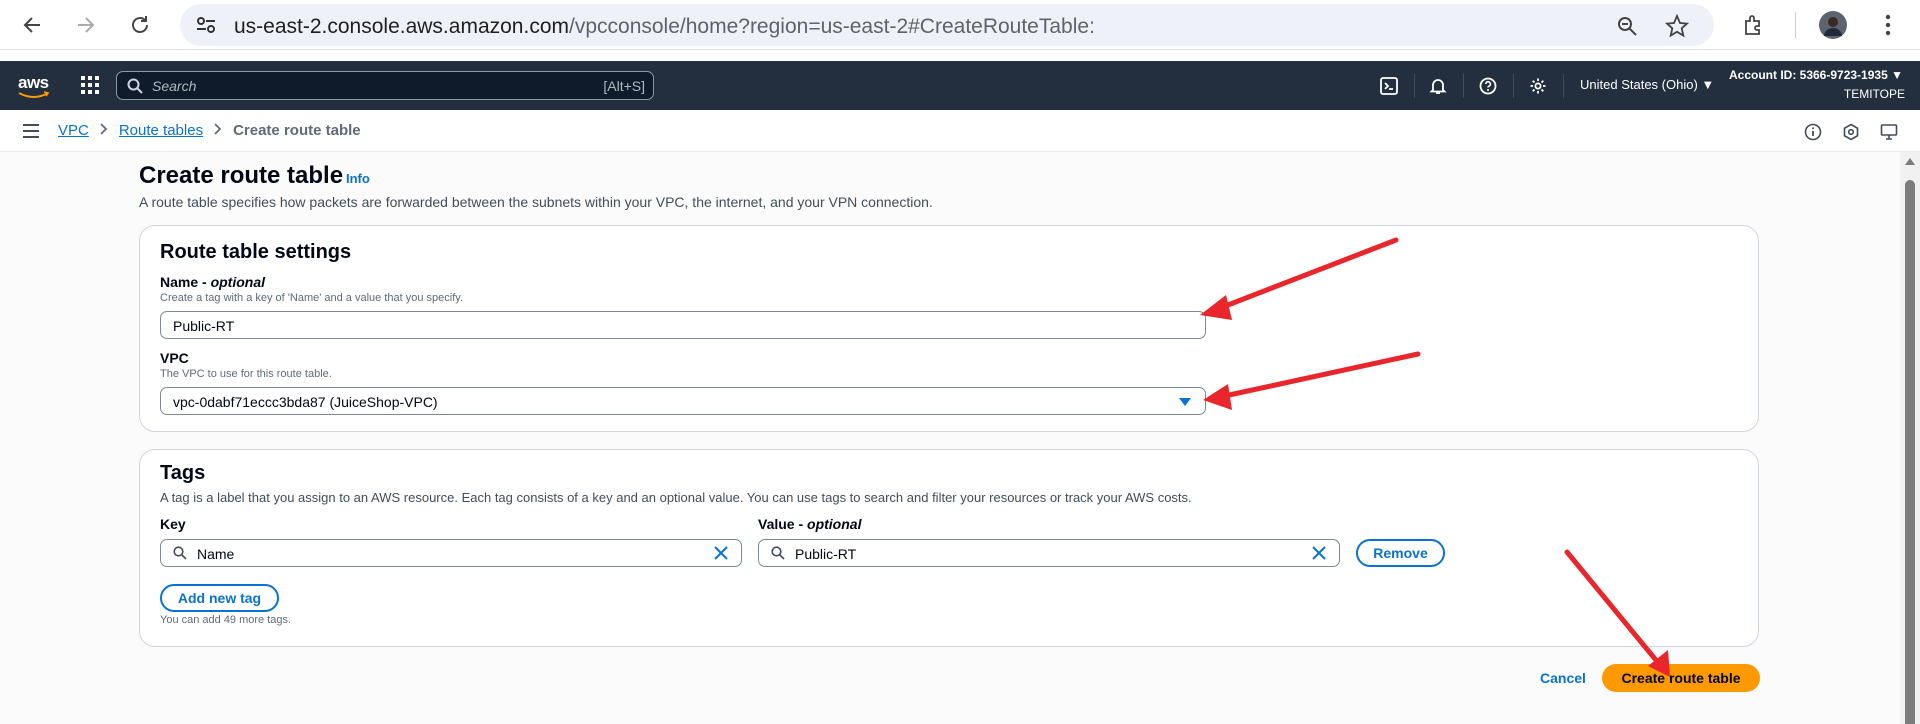 Image resolution: width=1920 pixels, height=724 pixels. I want to click on name-input: Public-RT, so click(683, 325).